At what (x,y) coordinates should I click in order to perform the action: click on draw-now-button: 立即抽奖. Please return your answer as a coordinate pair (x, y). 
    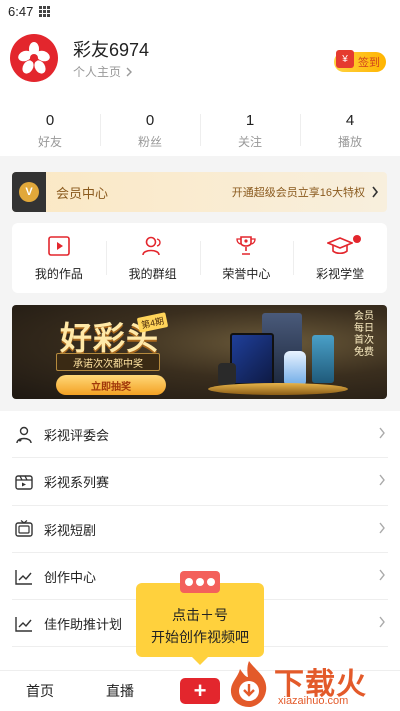
    Looking at the image, I should click on (111, 385).